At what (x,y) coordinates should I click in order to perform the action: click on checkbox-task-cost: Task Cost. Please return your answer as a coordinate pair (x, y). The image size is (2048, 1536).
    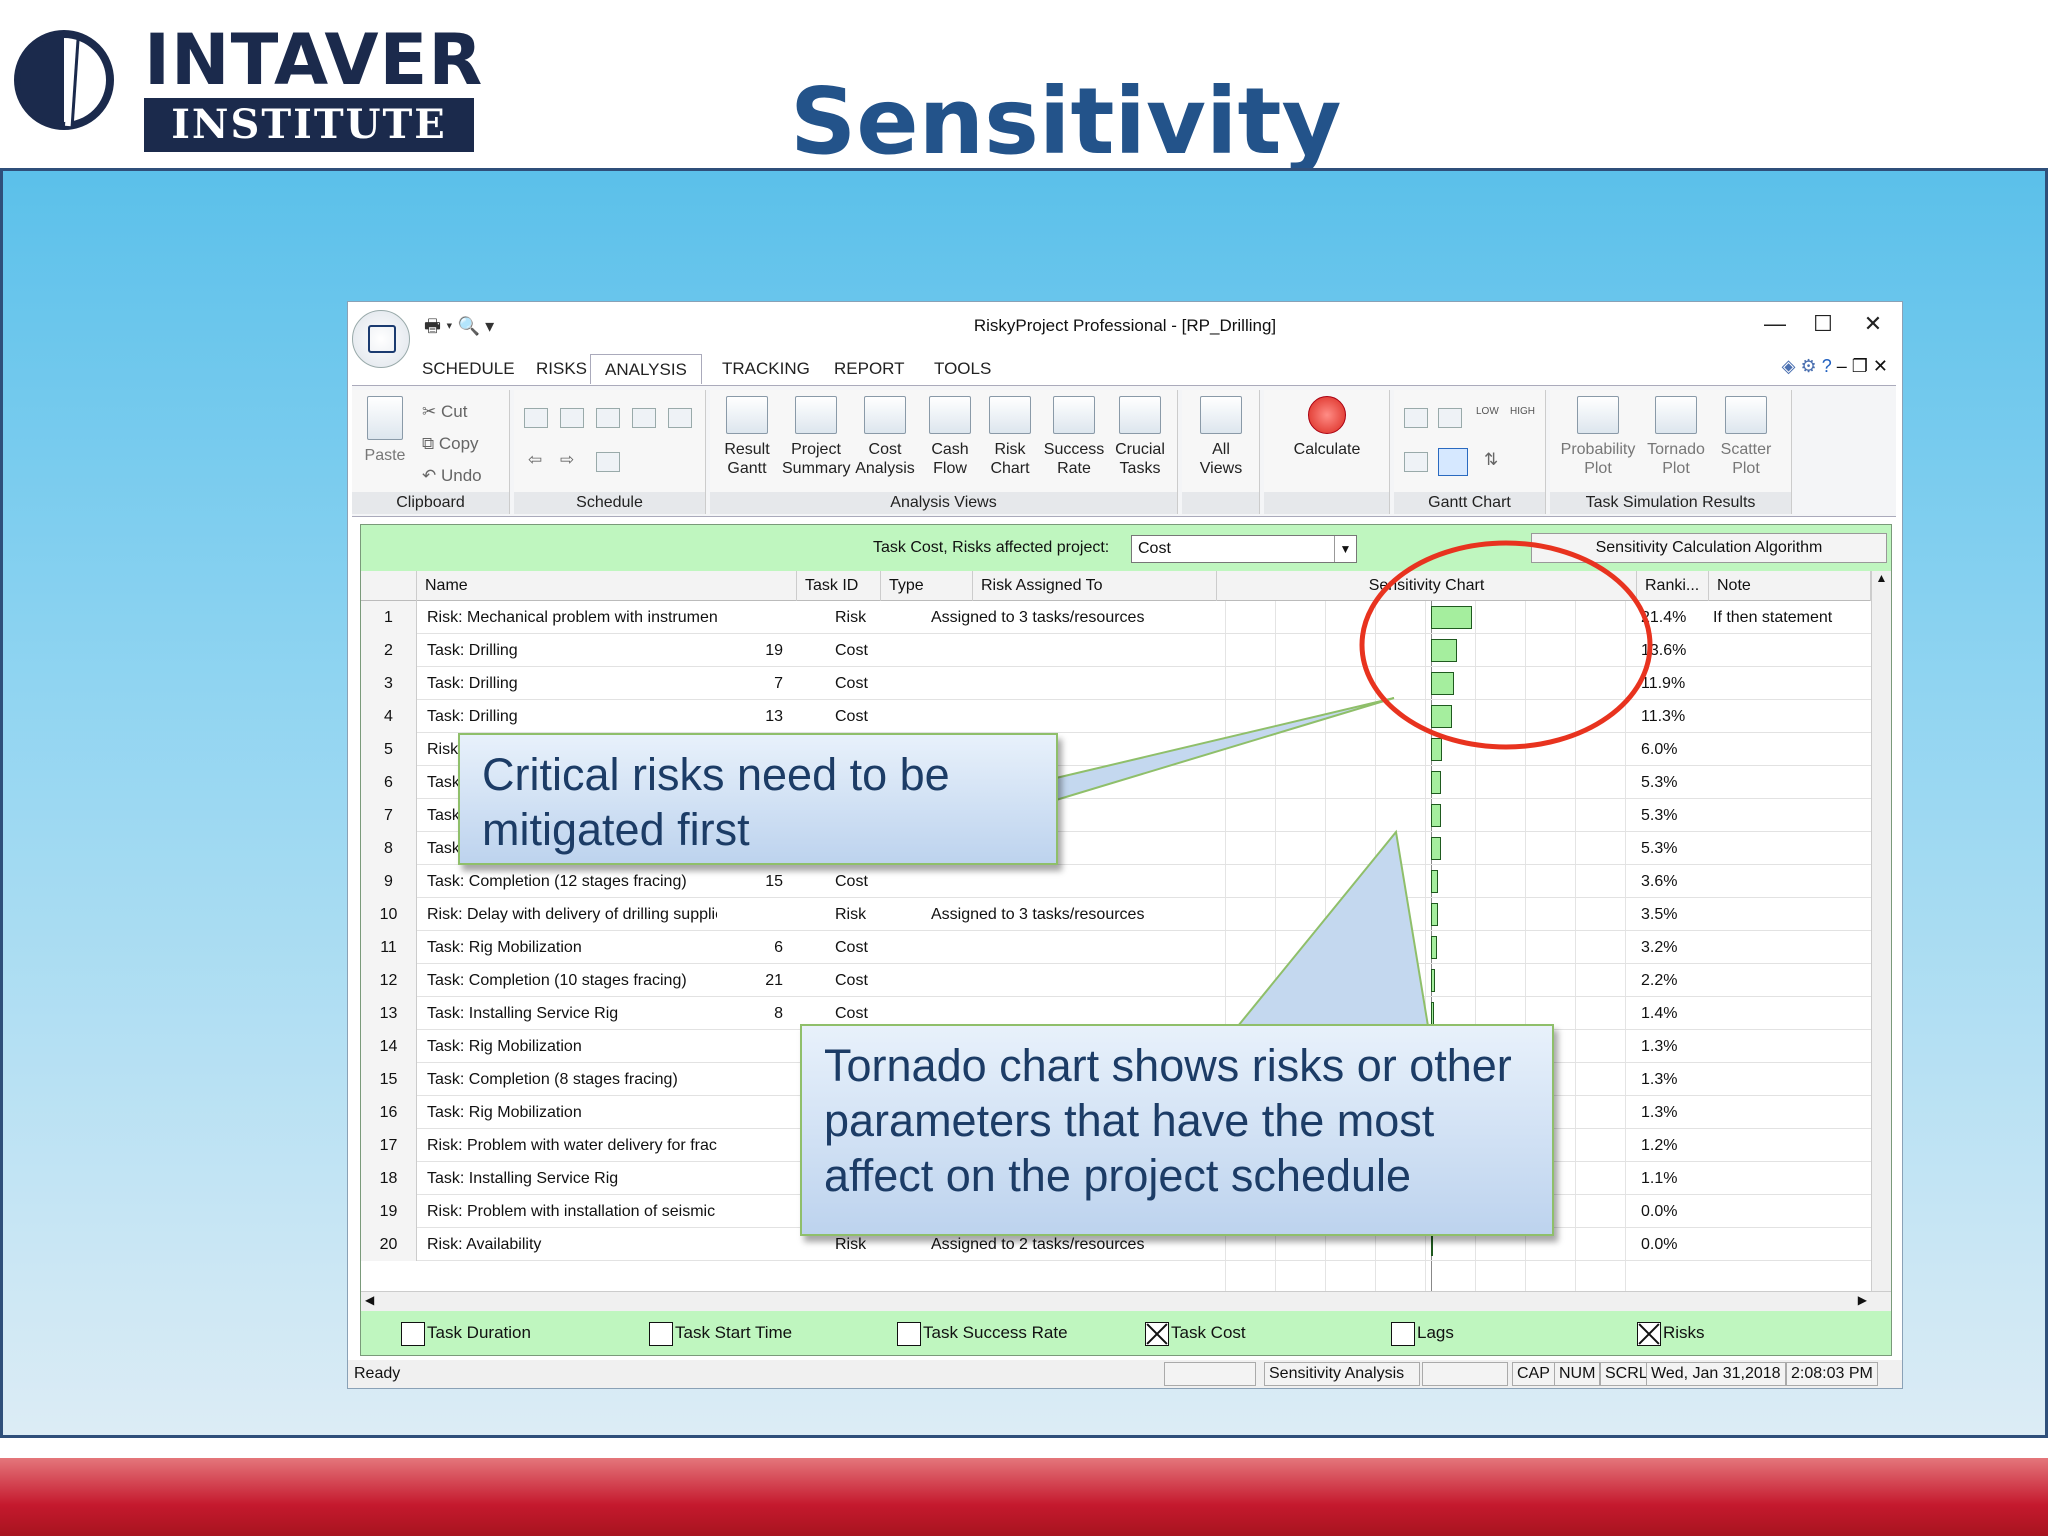
    Looking at the image, I should click on (1195, 1333).